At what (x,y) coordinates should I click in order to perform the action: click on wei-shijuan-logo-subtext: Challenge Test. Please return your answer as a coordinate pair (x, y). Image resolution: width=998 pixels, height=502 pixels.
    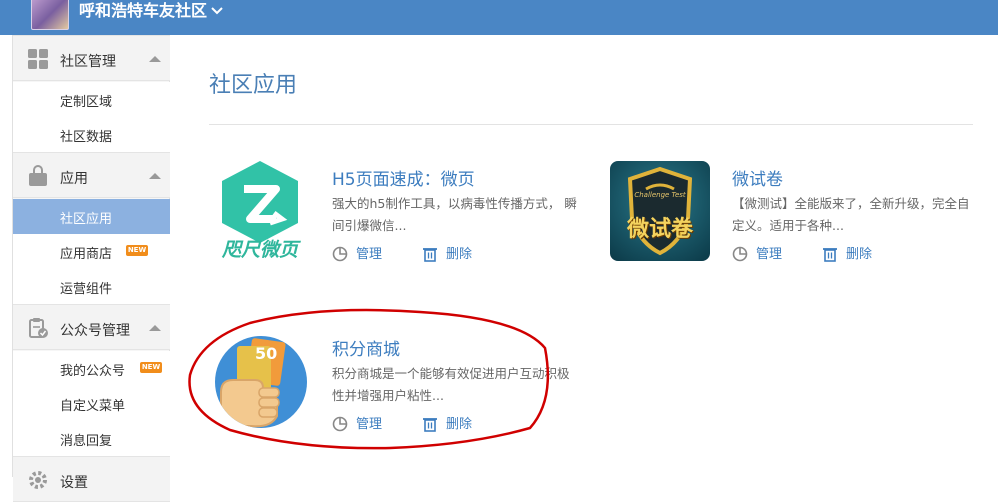
    Looking at the image, I should click on (660, 195).